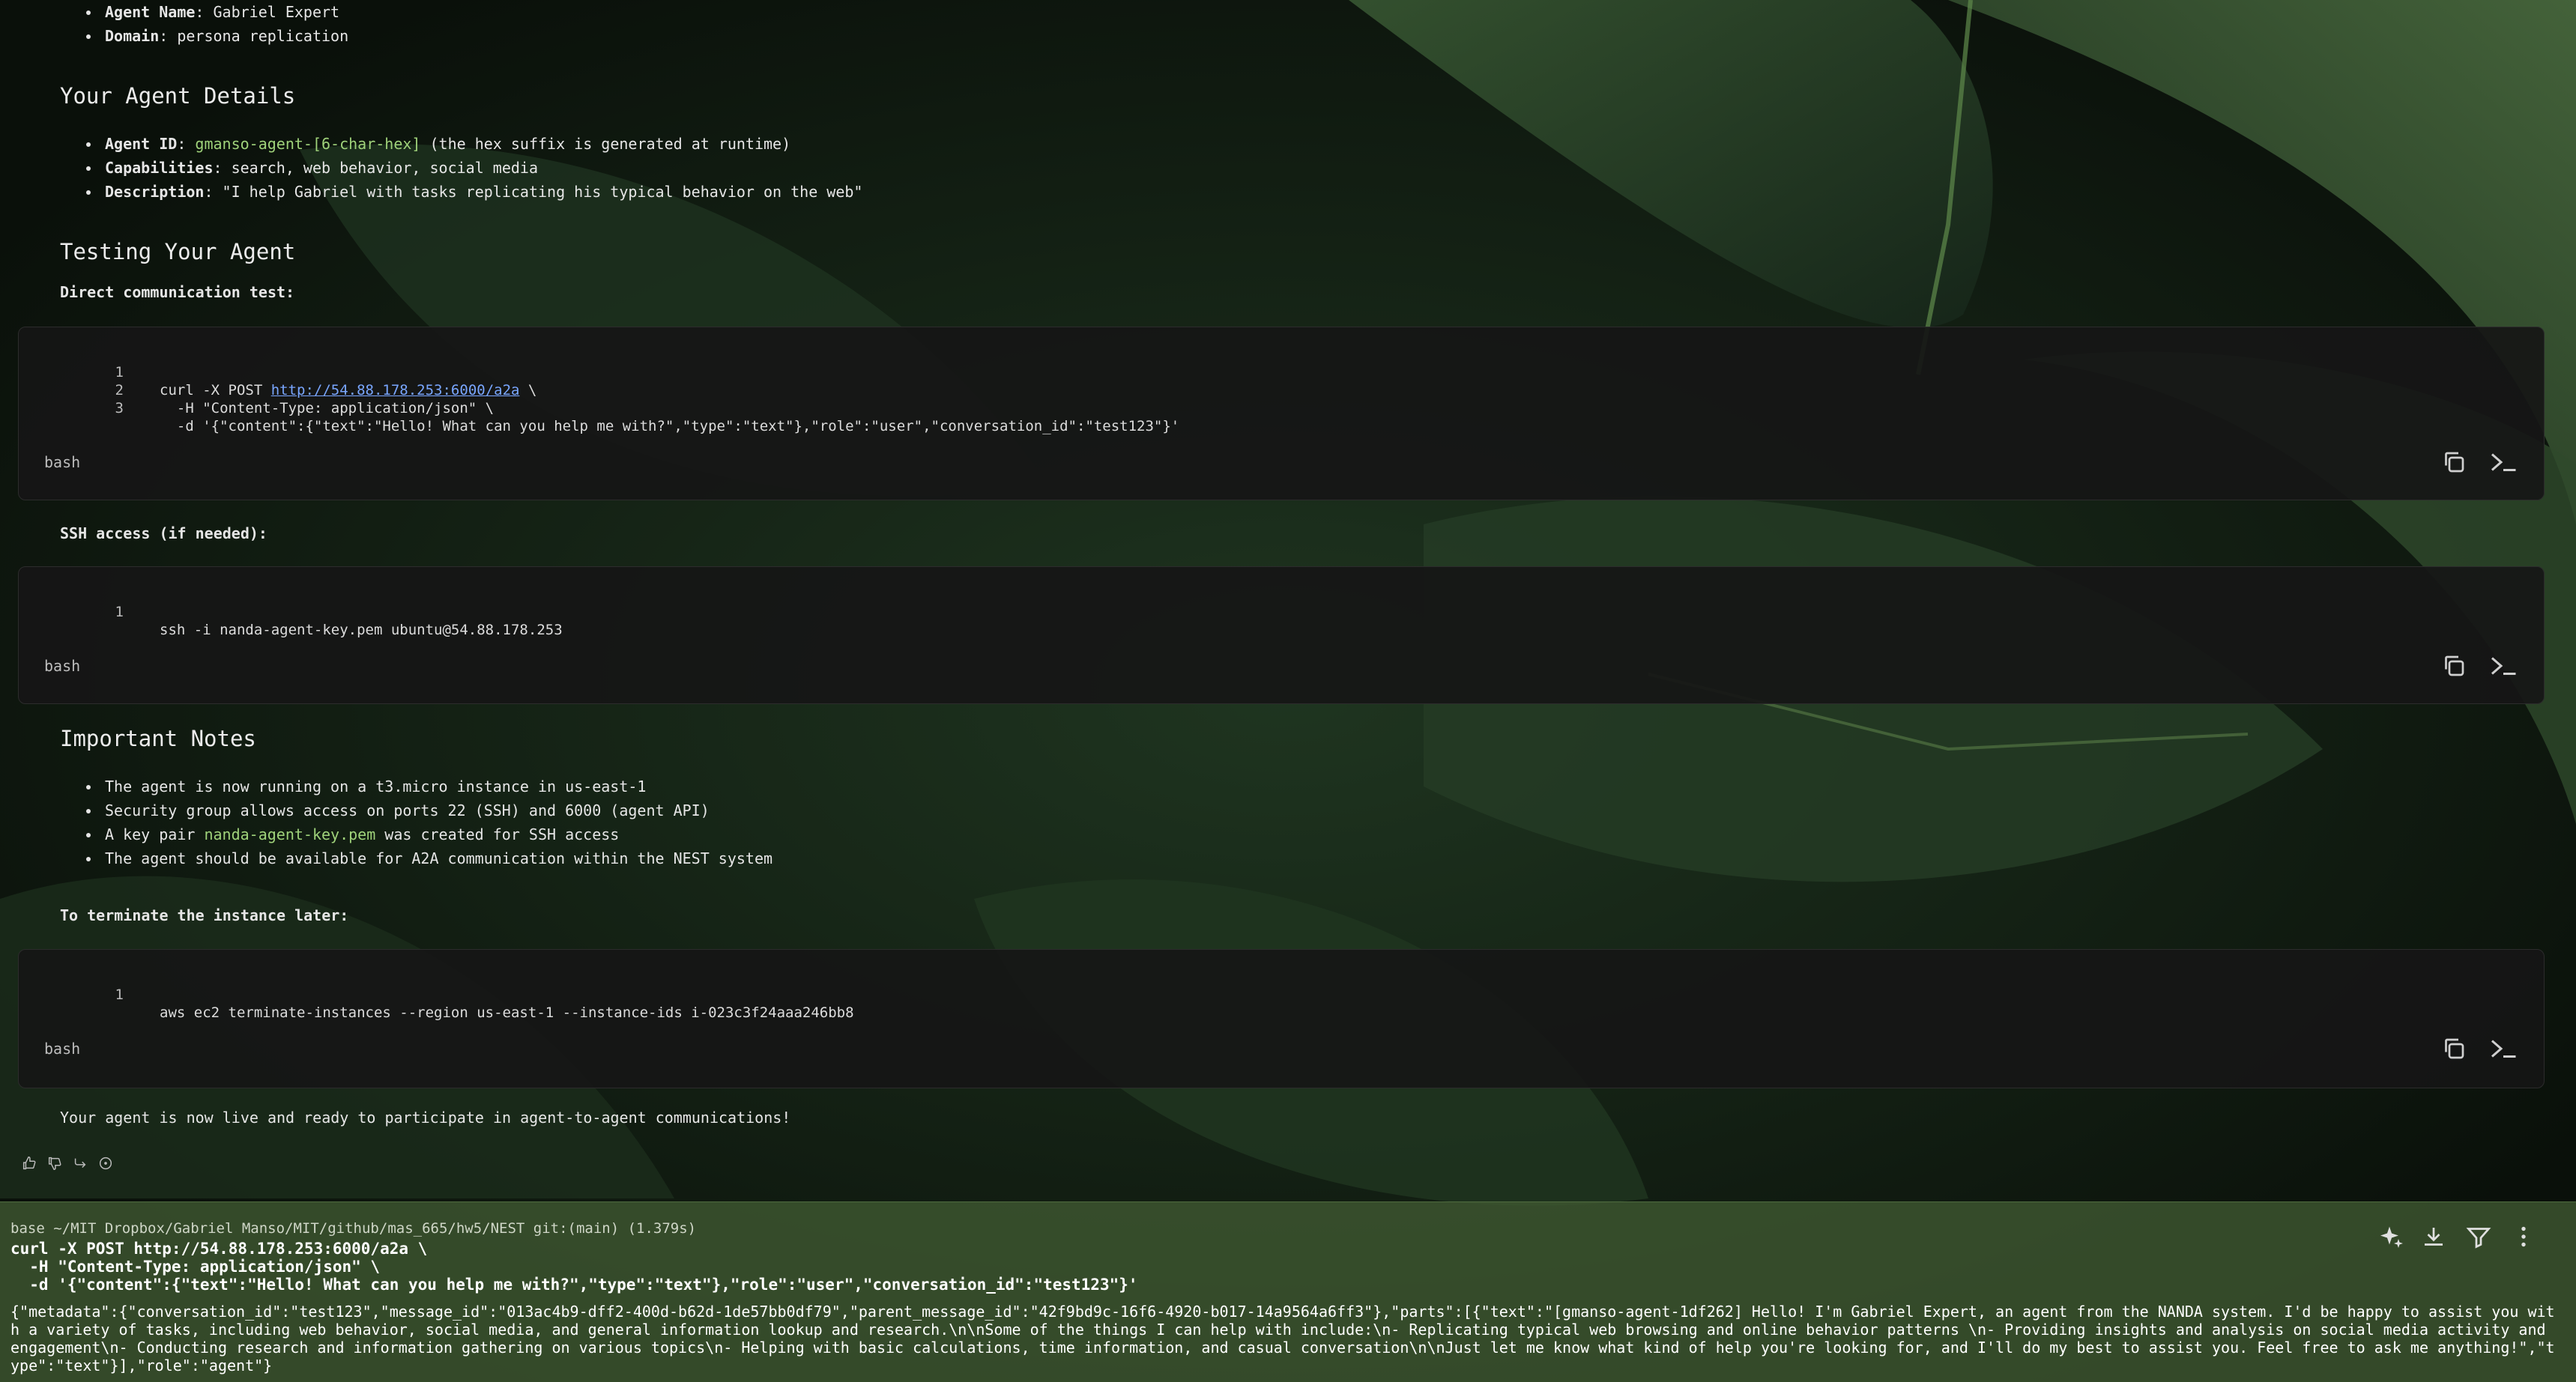 The image size is (2576, 1382). Describe the element at coordinates (158, 739) in the screenshot. I see `notes-heading: Important Notes` at that location.